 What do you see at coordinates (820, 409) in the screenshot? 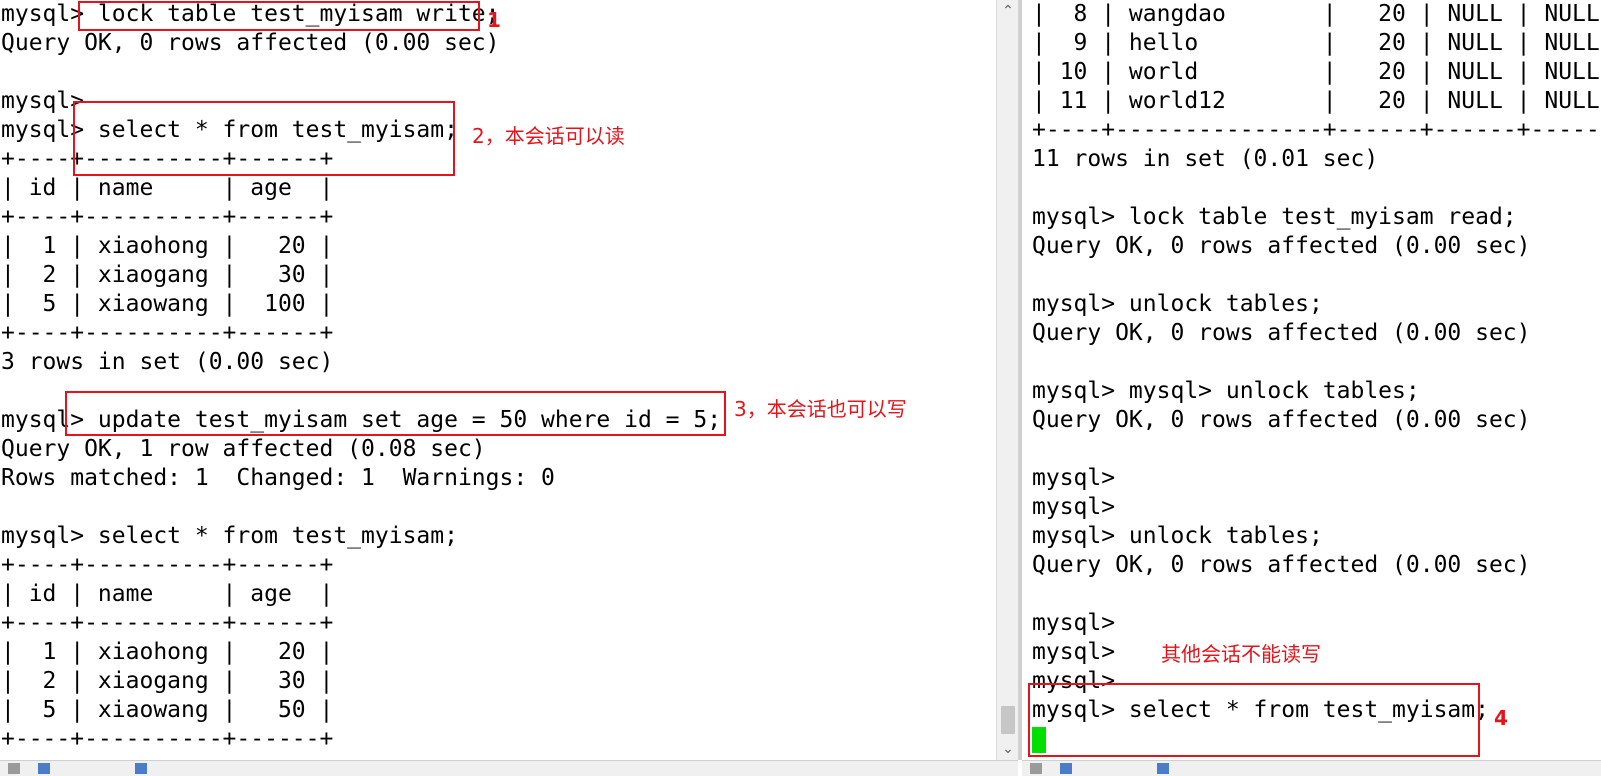
I see `annotation-label-3: 3，本会话也可以写` at bounding box center [820, 409].